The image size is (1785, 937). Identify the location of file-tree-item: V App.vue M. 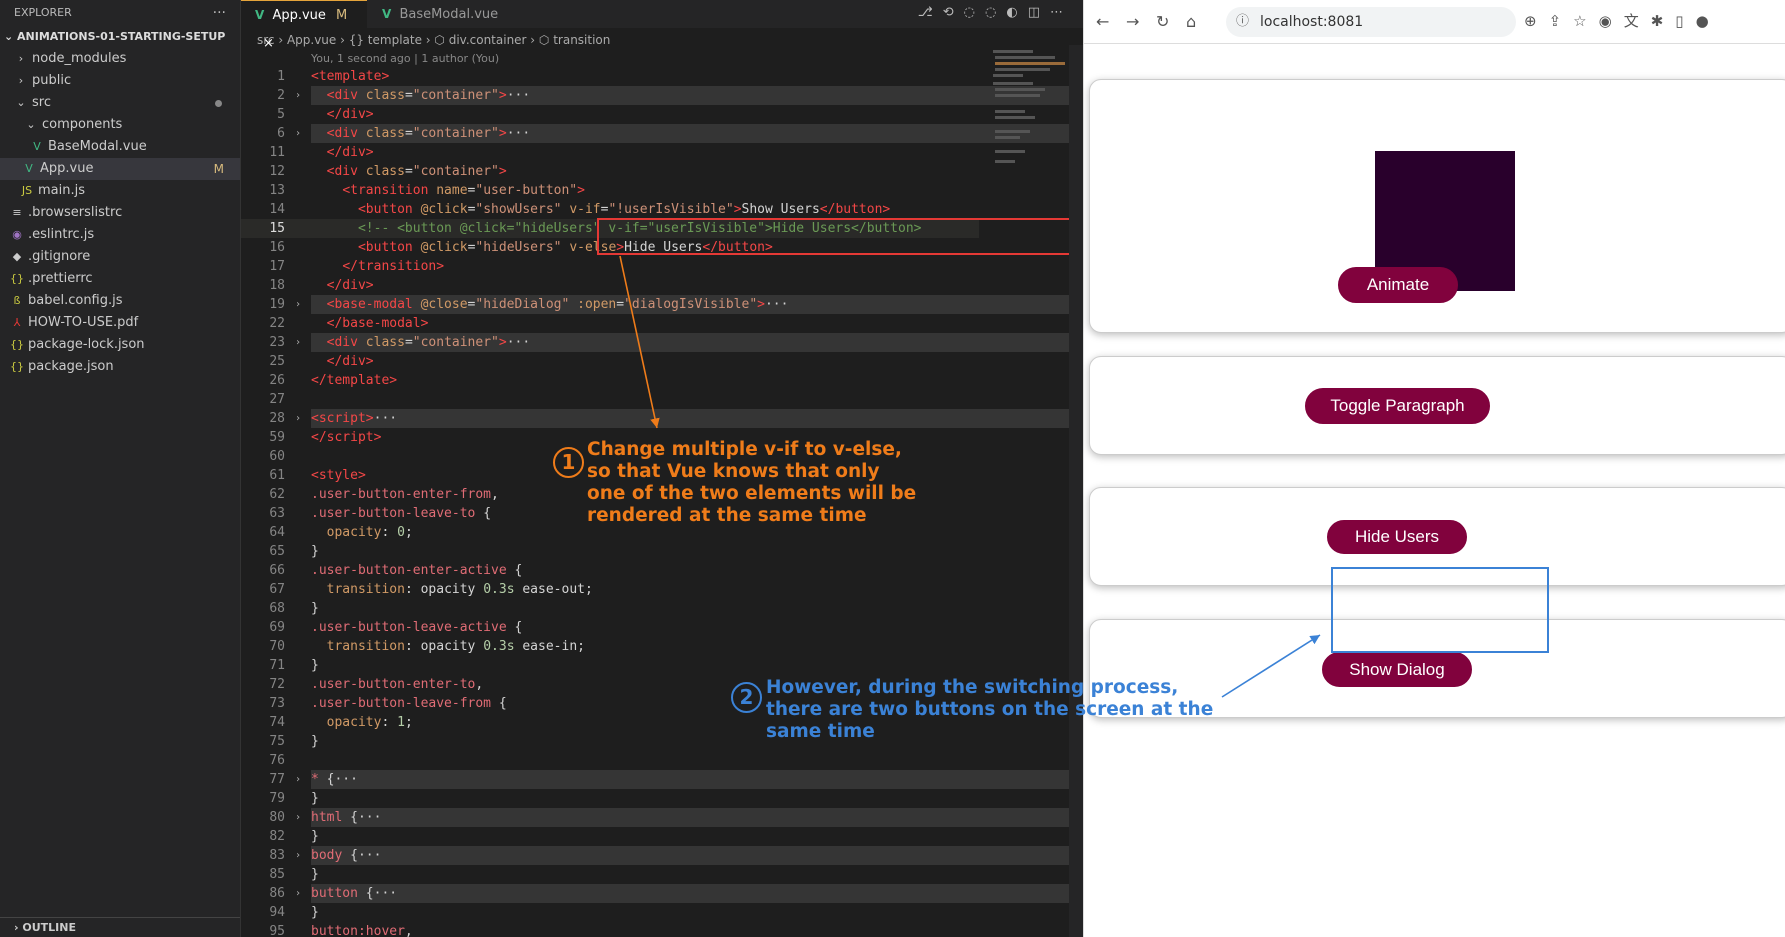
(120, 169).